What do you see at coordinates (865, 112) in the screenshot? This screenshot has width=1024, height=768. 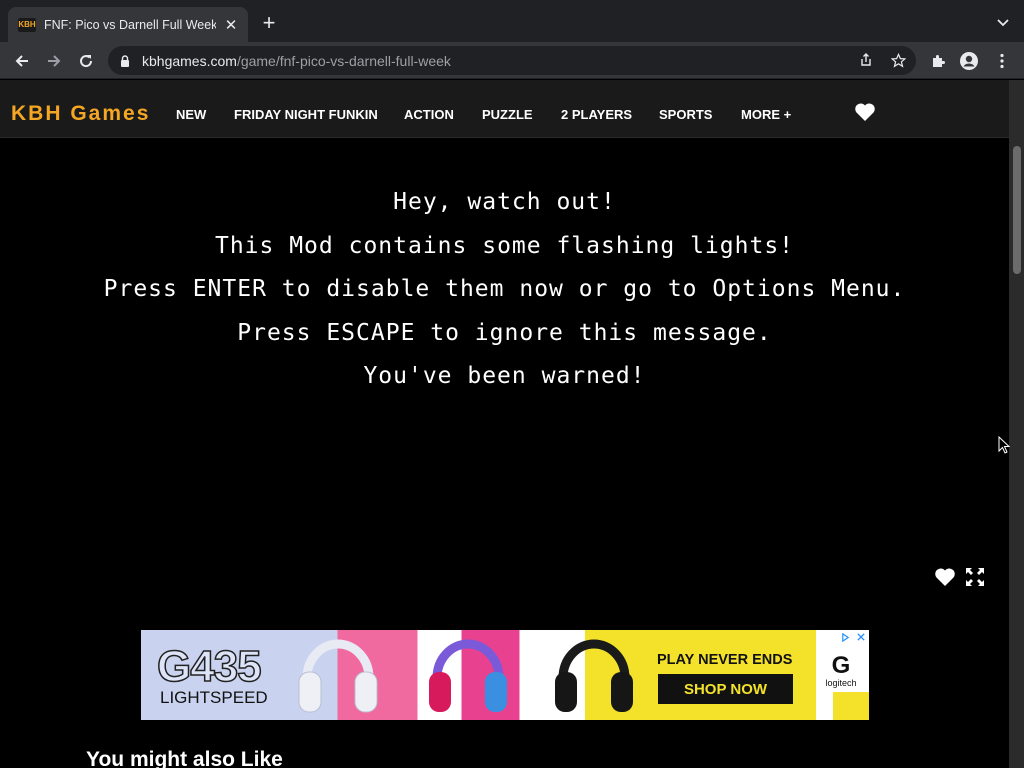 I see `favorites-heart-icon` at bounding box center [865, 112].